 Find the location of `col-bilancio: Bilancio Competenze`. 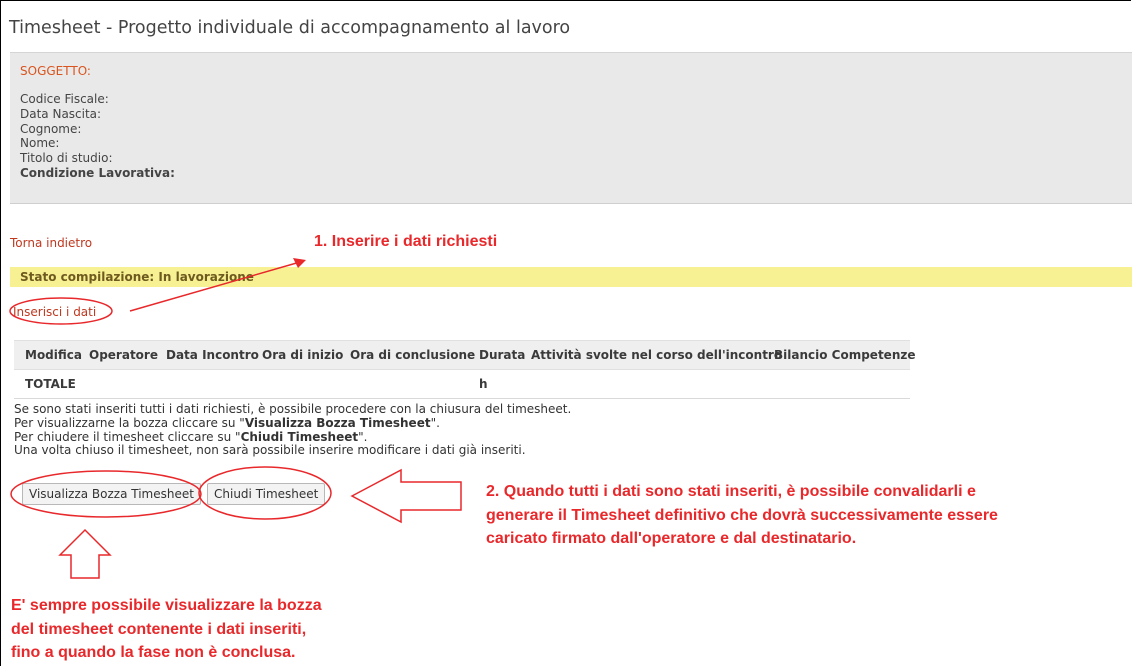

col-bilancio: Bilancio Competenze is located at coordinates (845, 355).